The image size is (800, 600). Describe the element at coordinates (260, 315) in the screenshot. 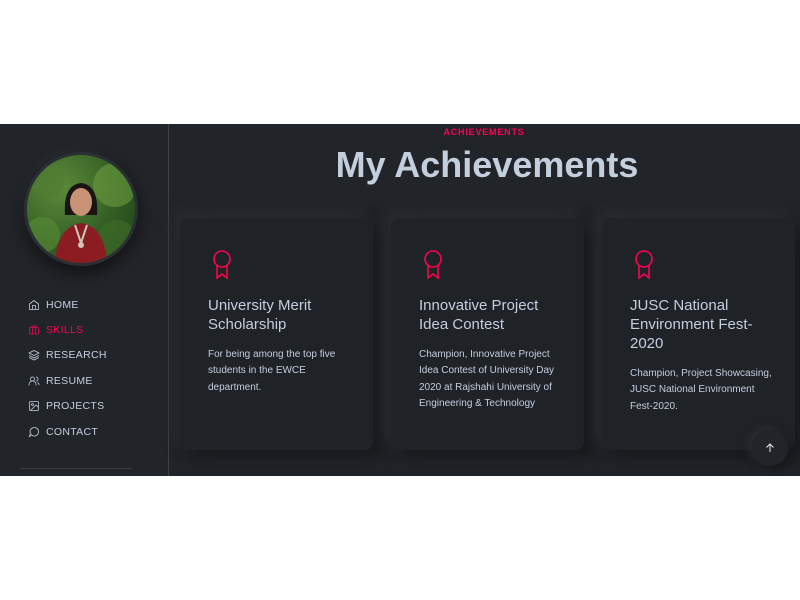

I see `achievement-title: University Merit Scholarship` at that location.